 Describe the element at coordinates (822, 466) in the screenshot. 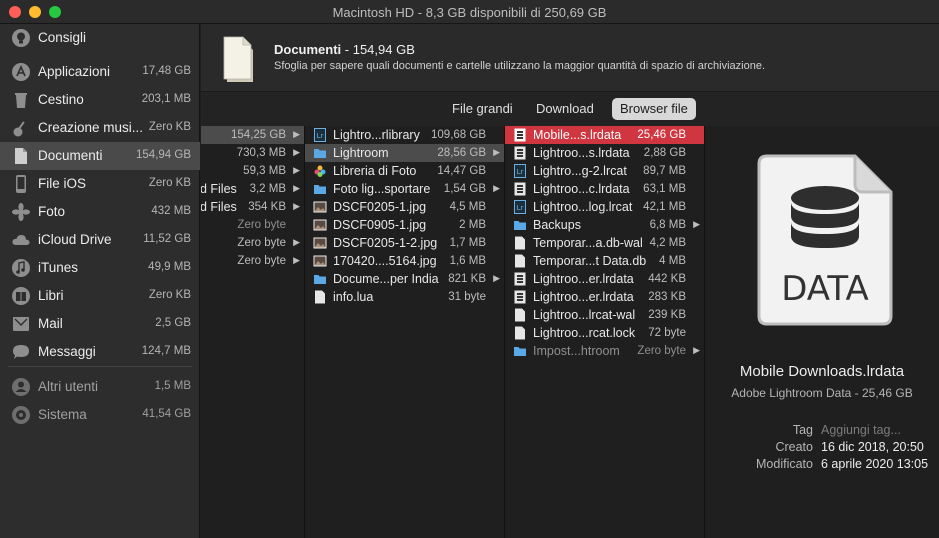

I see `info-row-modified: Modificato 6 aprile 2020 13:05` at that location.